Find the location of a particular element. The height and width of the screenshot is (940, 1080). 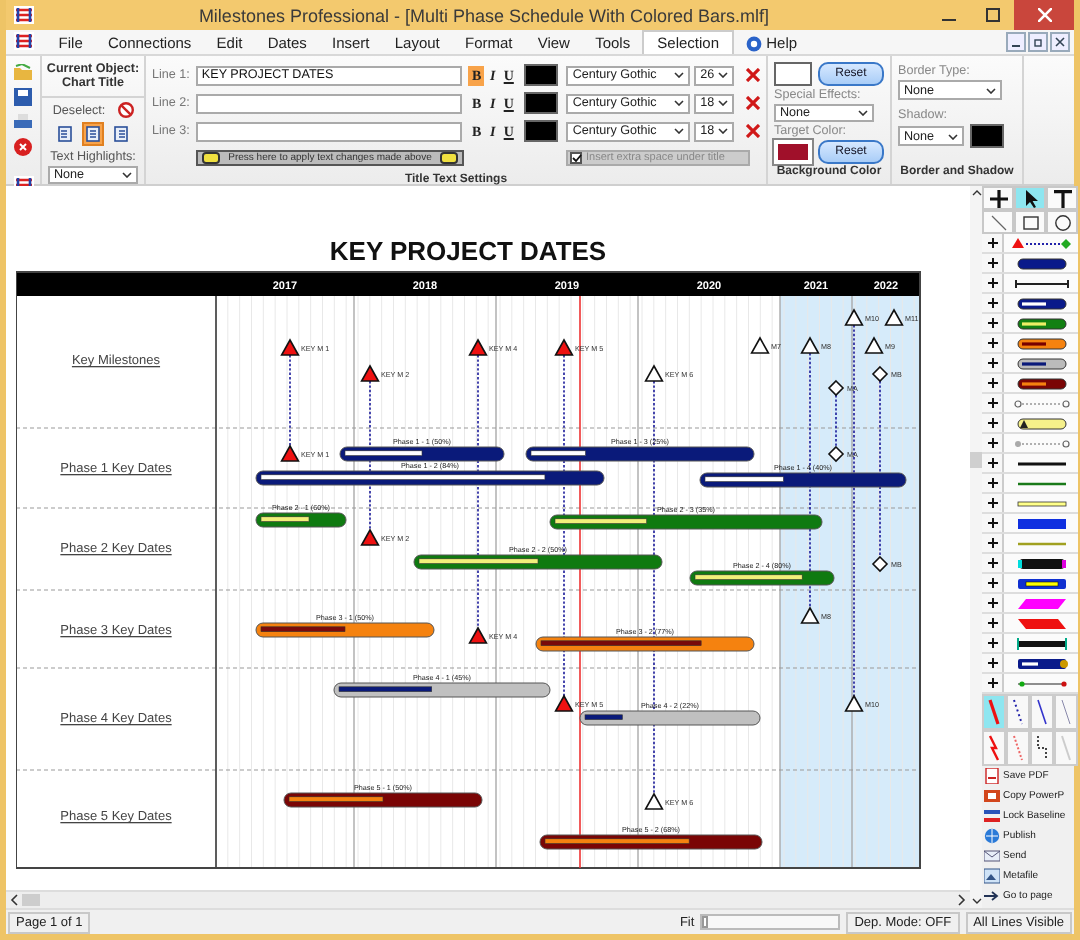

text-tool-icon is located at coordinates (1062, 198).